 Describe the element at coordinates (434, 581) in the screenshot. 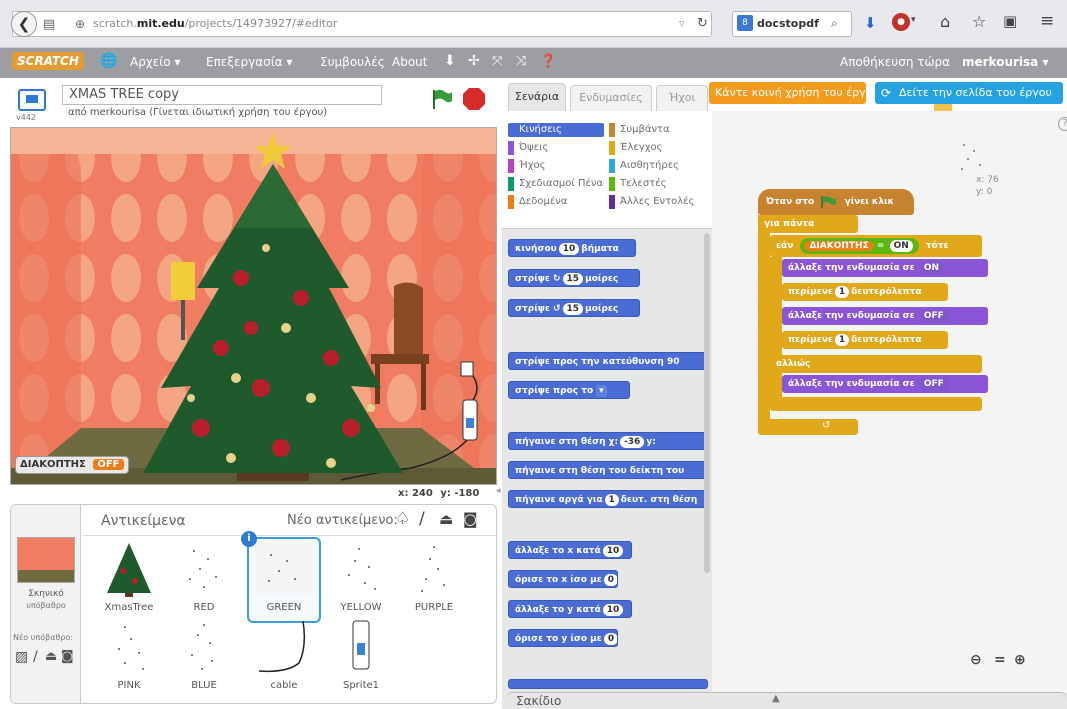

I see `sprite-tile-purple: PURPLE` at that location.